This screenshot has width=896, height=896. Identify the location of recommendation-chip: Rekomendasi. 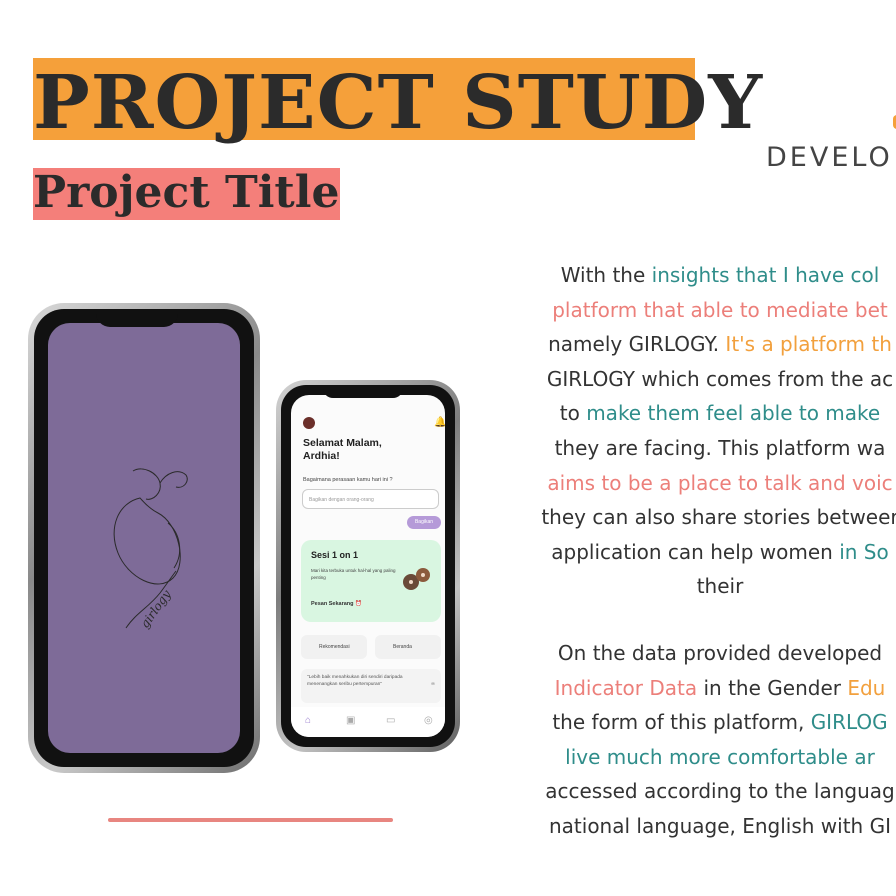
(334, 647).